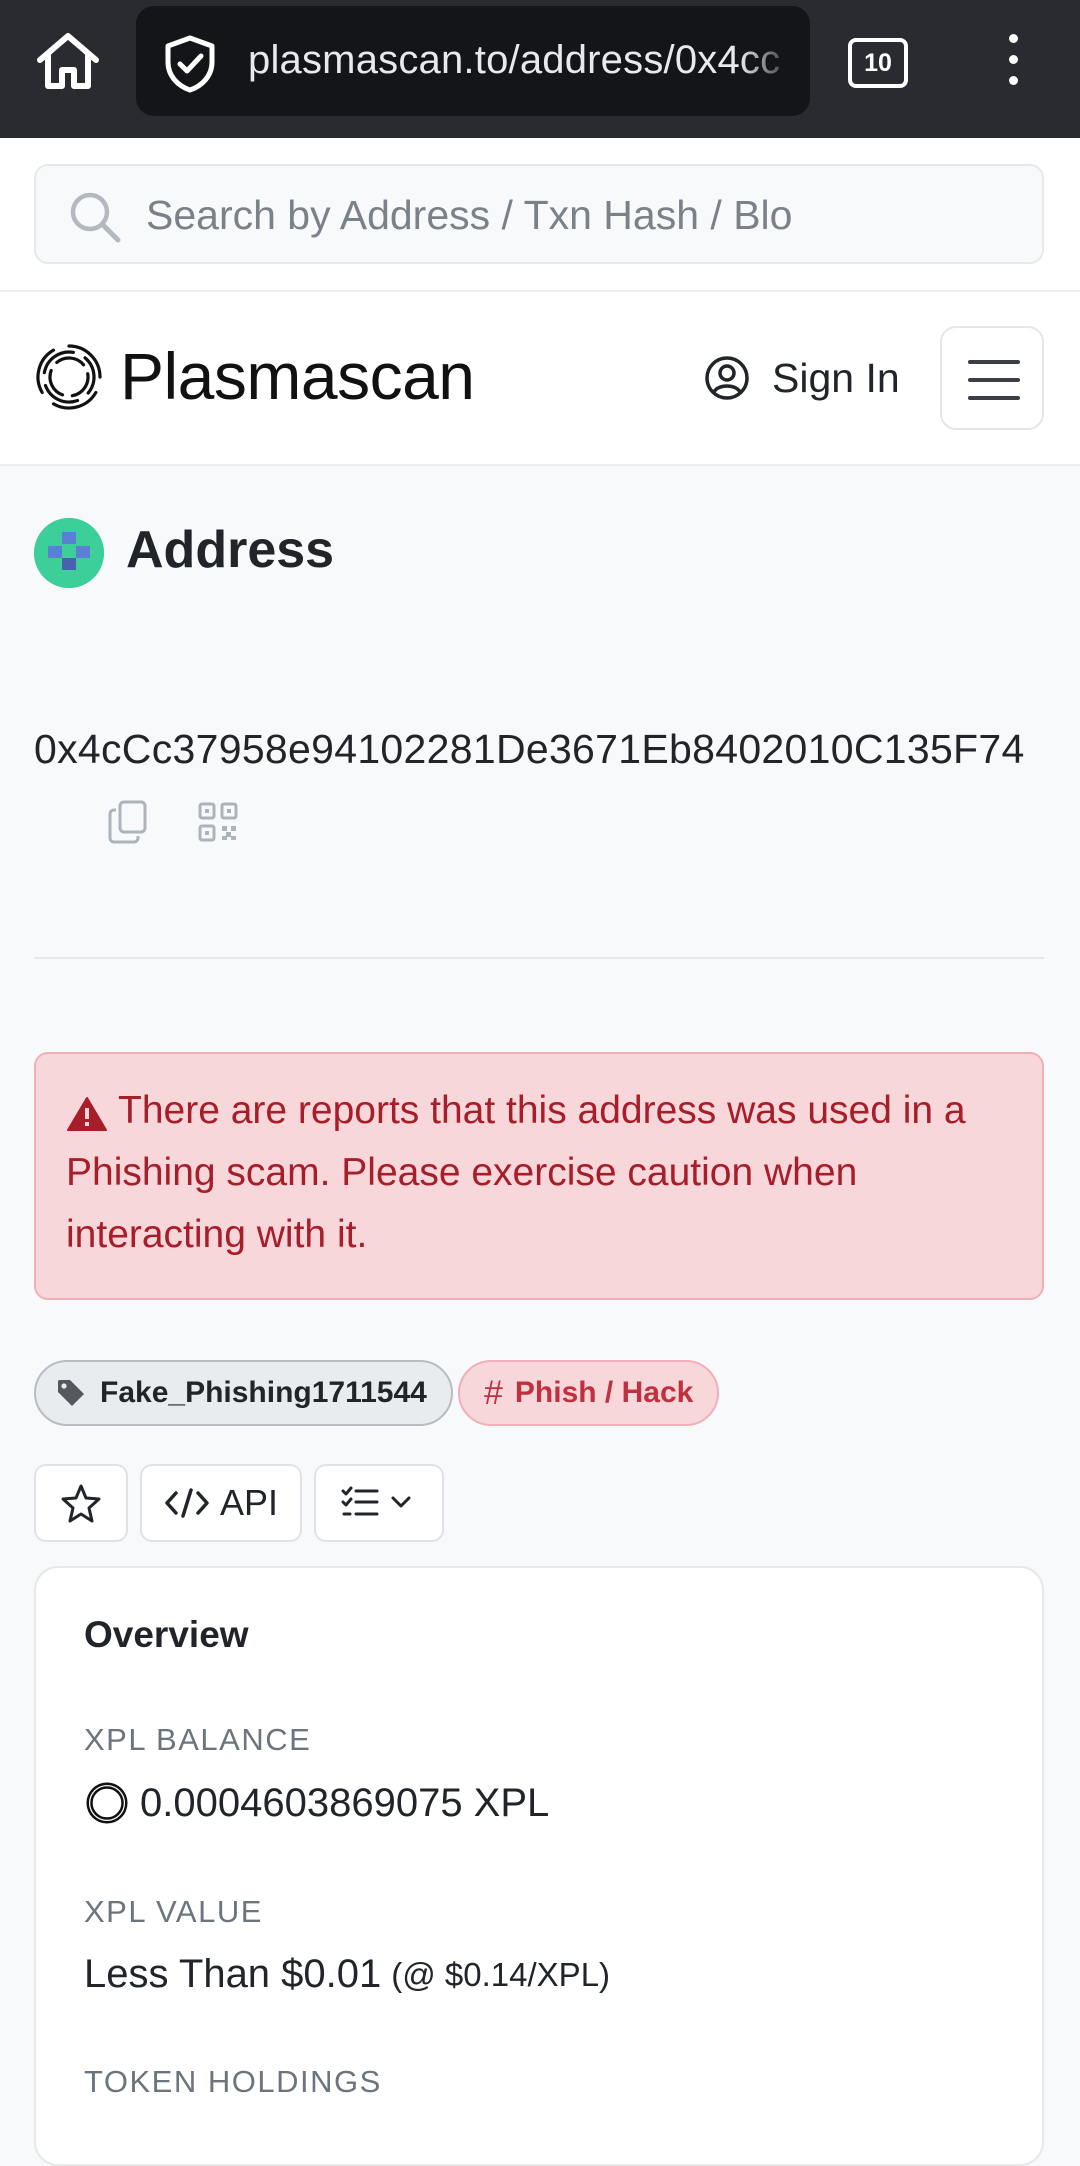 The image size is (1080, 2166). Describe the element at coordinates (992, 378) in the screenshot. I see `hamburger-menu-button` at that location.